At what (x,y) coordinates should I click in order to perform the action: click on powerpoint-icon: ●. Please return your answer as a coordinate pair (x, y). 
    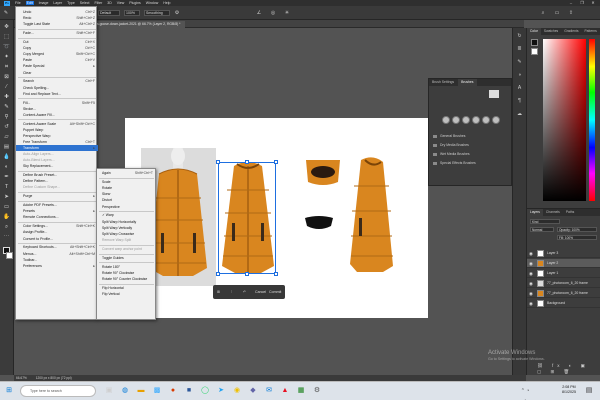
    Looking at the image, I should click on (173, 391).